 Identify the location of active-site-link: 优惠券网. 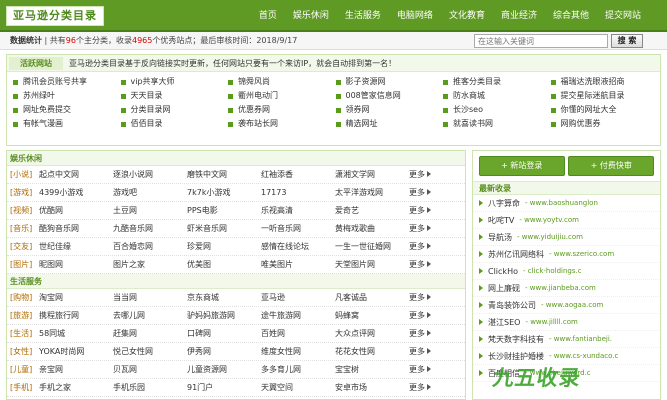
(254, 110).